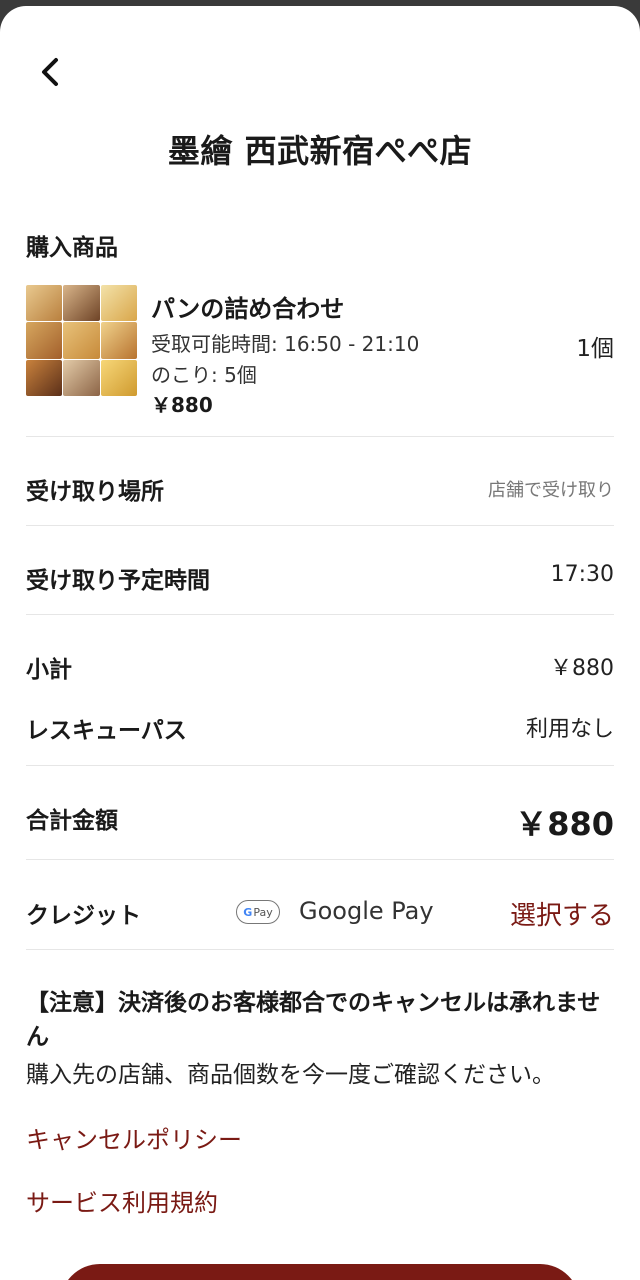  What do you see at coordinates (564, 824) in the screenshot?
I see `total-value: ￥880` at bounding box center [564, 824].